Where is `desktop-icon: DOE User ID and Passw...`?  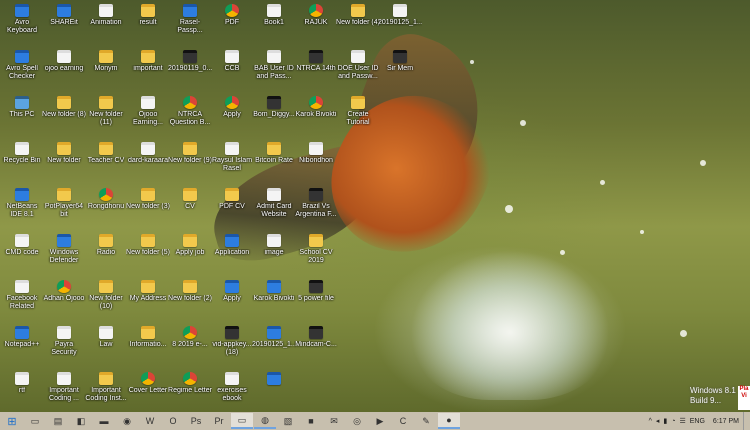 desktop-icon: DOE User ID and Passw... is located at coordinates (358, 71).